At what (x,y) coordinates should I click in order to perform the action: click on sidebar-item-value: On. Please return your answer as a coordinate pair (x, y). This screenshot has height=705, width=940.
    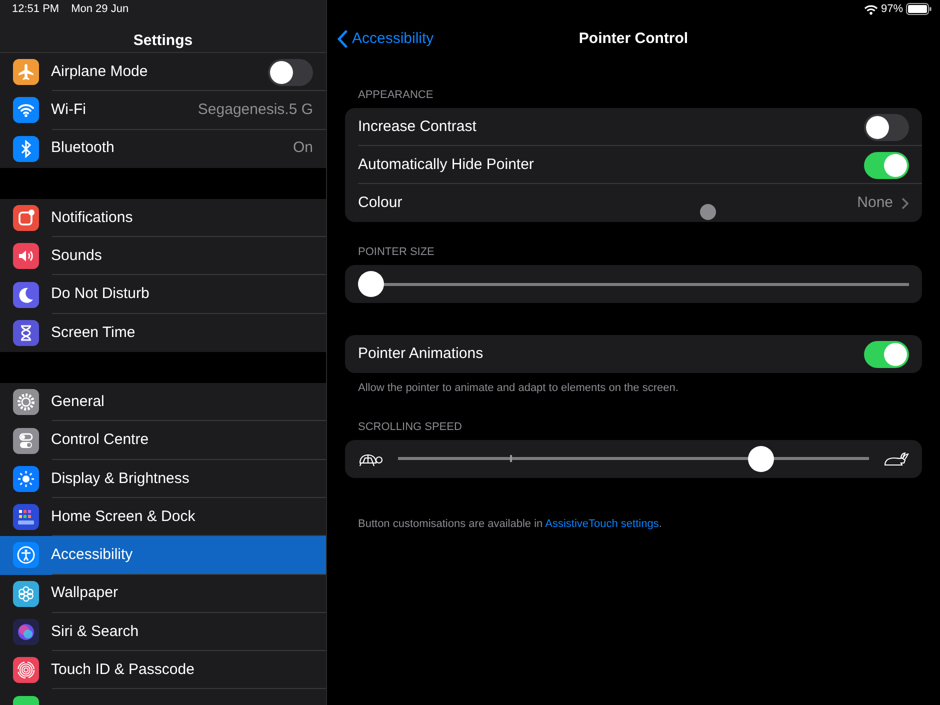
    Looking at the image, I should click on (302, 148).